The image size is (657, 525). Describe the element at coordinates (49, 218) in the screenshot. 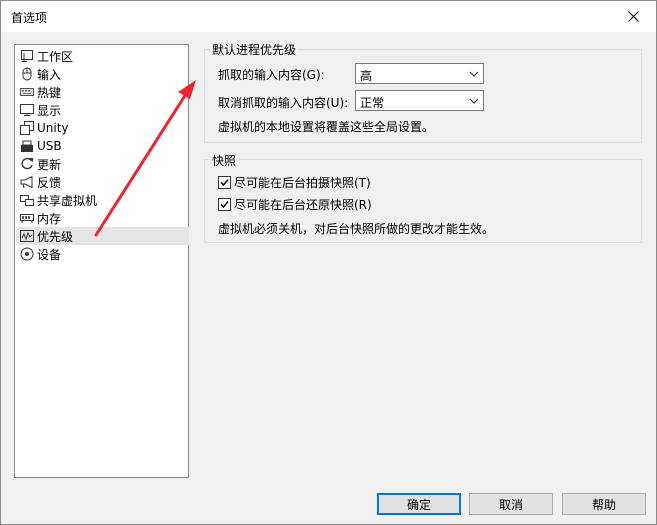

I see `sidebar-item-label: 内存` at that location.